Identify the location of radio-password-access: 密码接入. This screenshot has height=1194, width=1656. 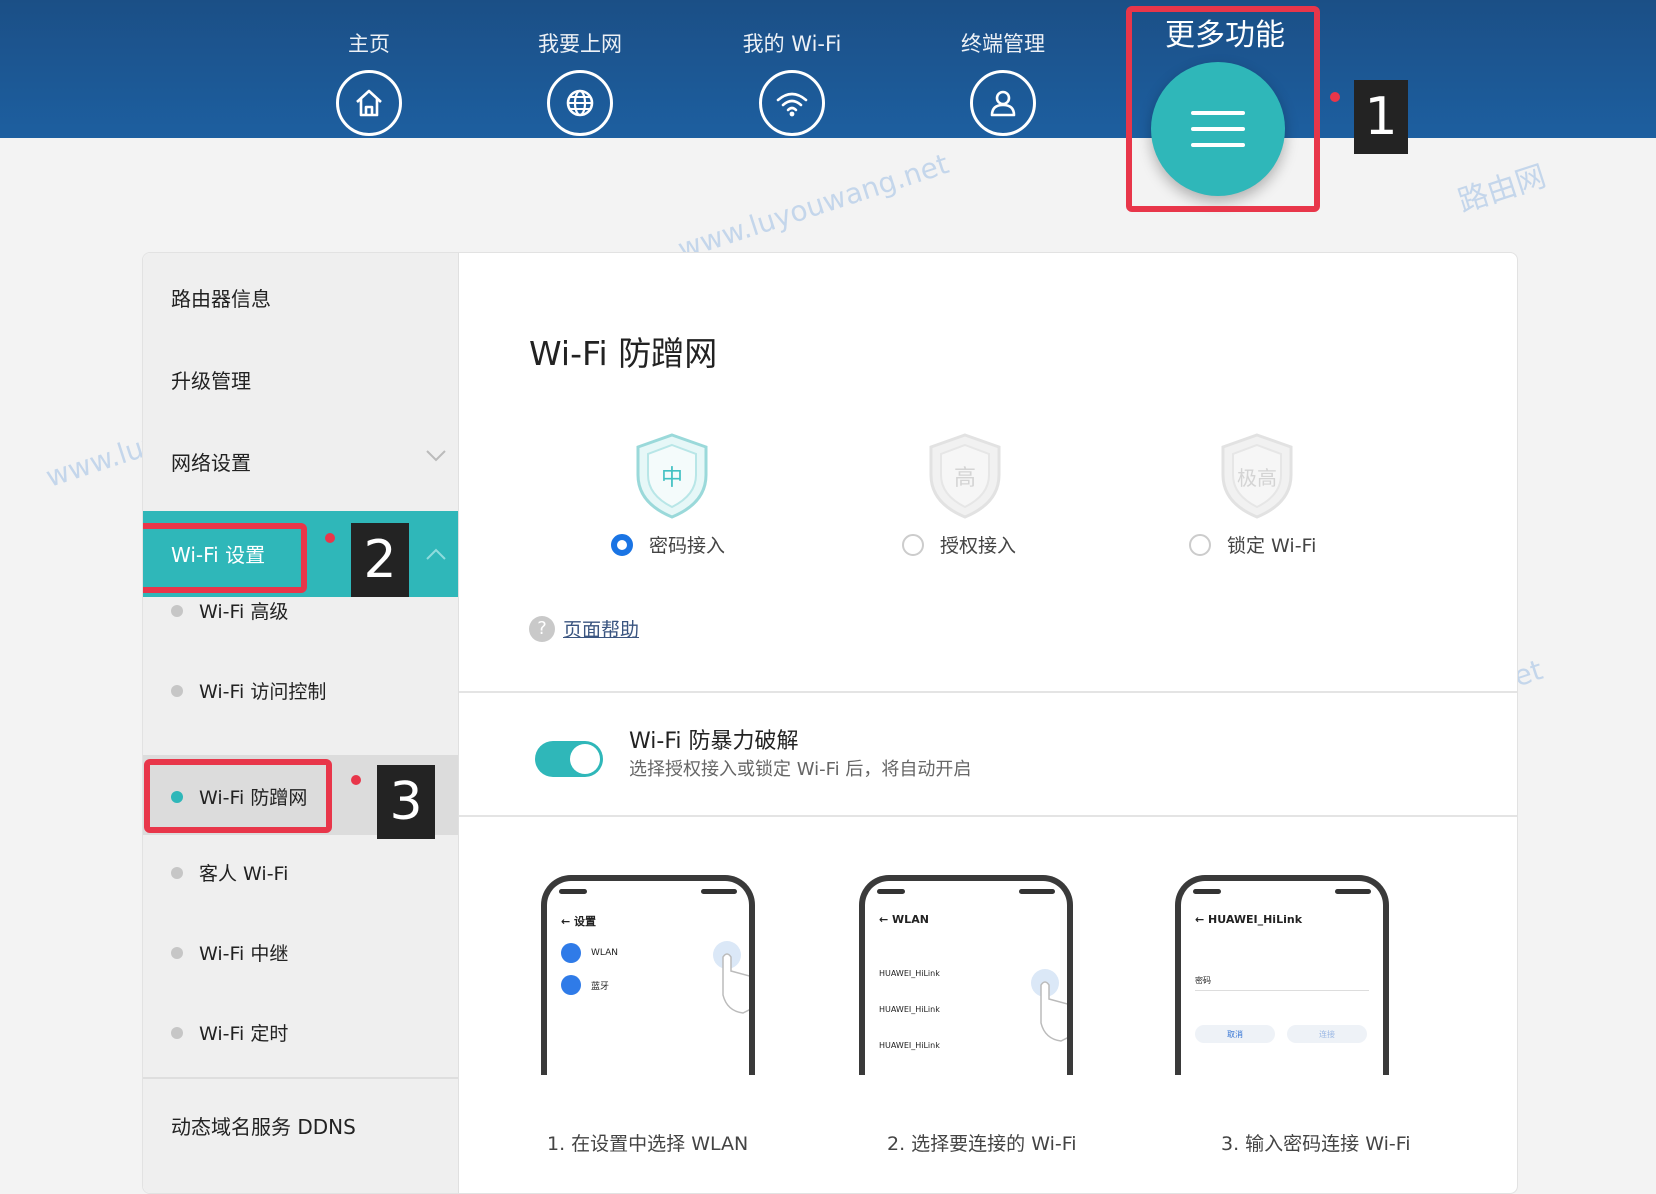
(668, 544).